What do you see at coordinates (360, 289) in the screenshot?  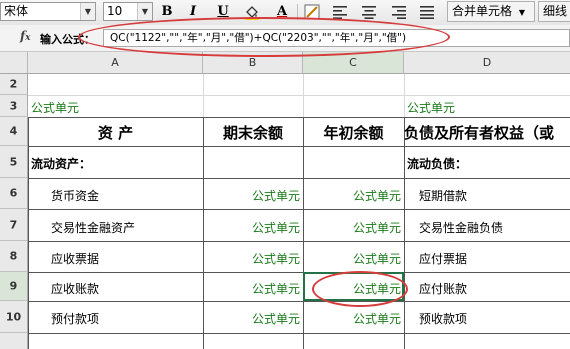 I see `annotation-ellipse-cell` at bounding box center [360, 289].